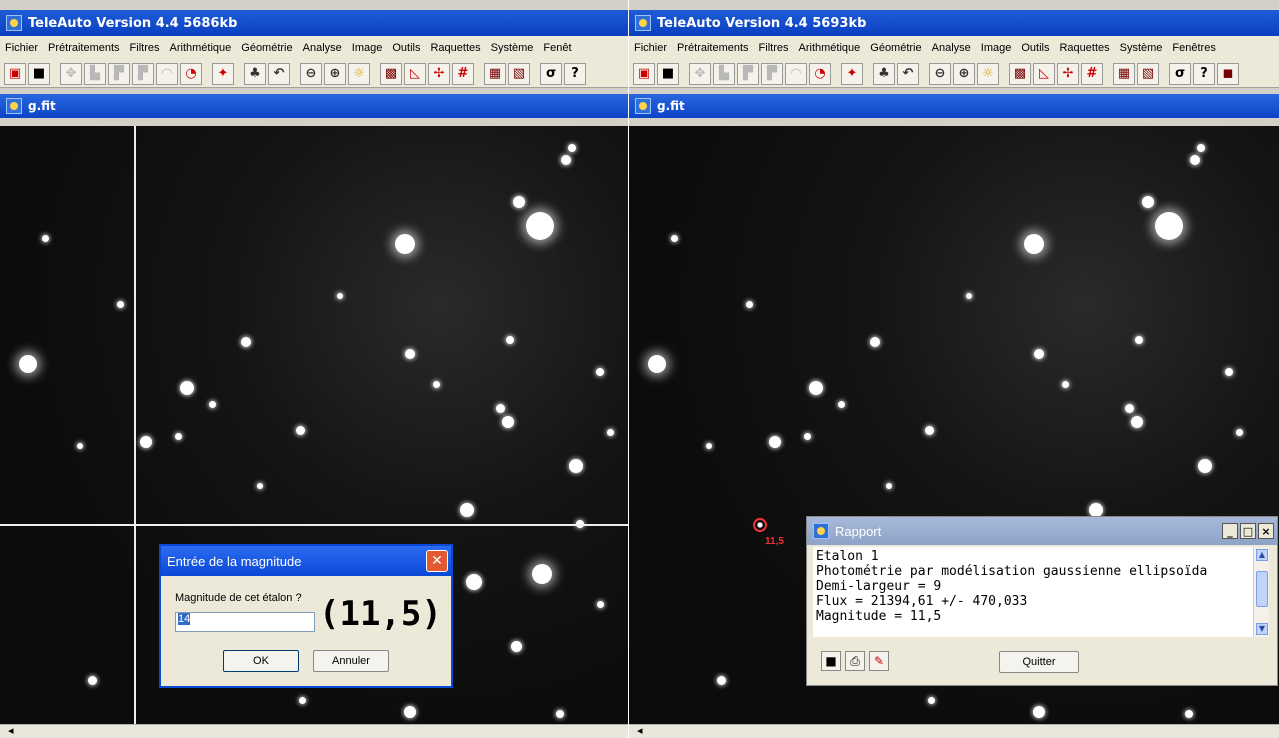 The image size is (1279, 738). What do you see at coordinates (1193, 48) in the screenshot?
I see `menu-fenetres: Fenêtres` at bounding box center [1193, 48].